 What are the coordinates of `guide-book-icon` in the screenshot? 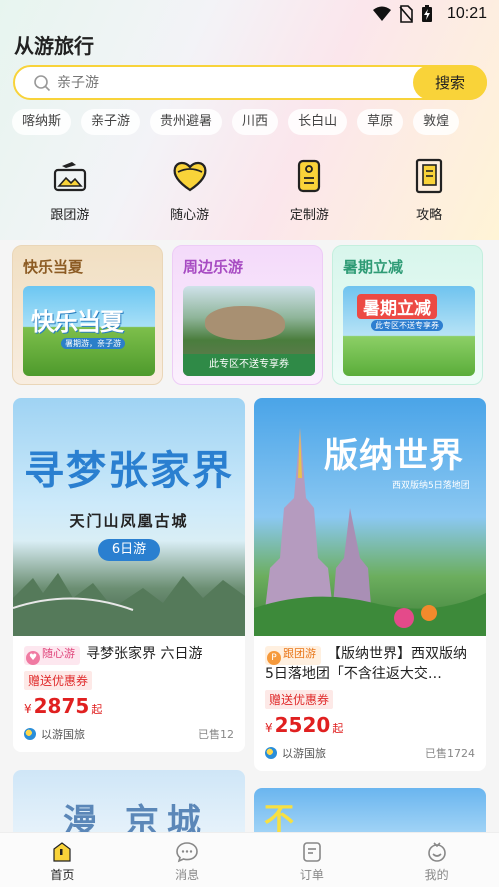 It's located at (429, 176).